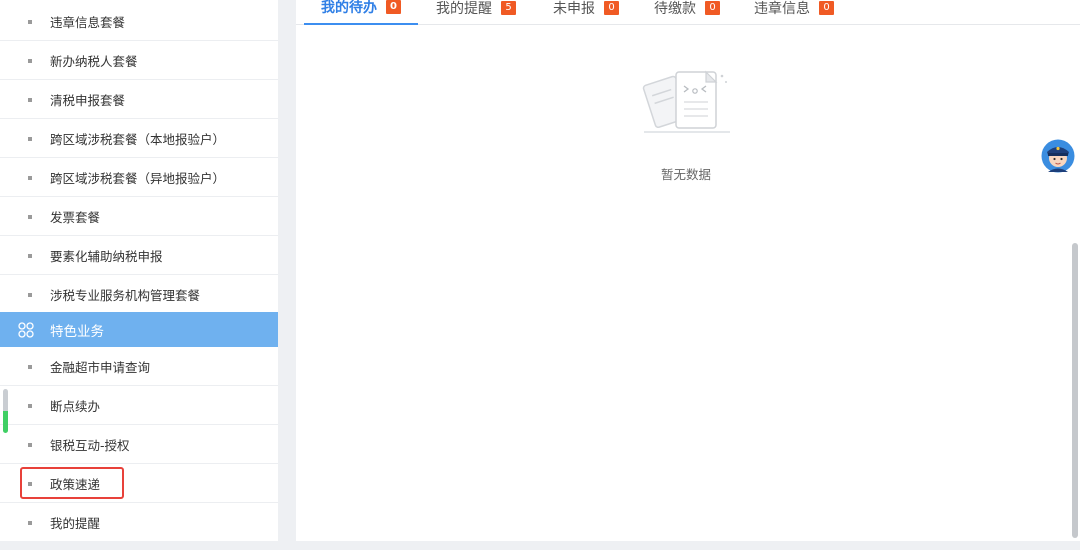 This screenshot has height=550, width=1080. I want to click on sidebar-item-my-reminders: 我的提醒, so click(139, 522).